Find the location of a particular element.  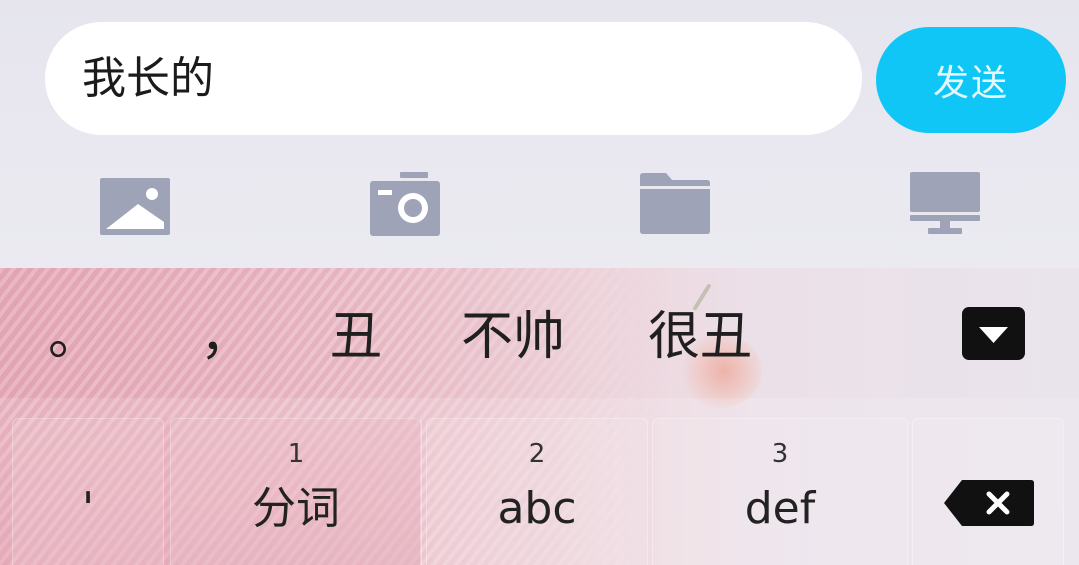

key-number: 2 is located at coordinates (537, 454).